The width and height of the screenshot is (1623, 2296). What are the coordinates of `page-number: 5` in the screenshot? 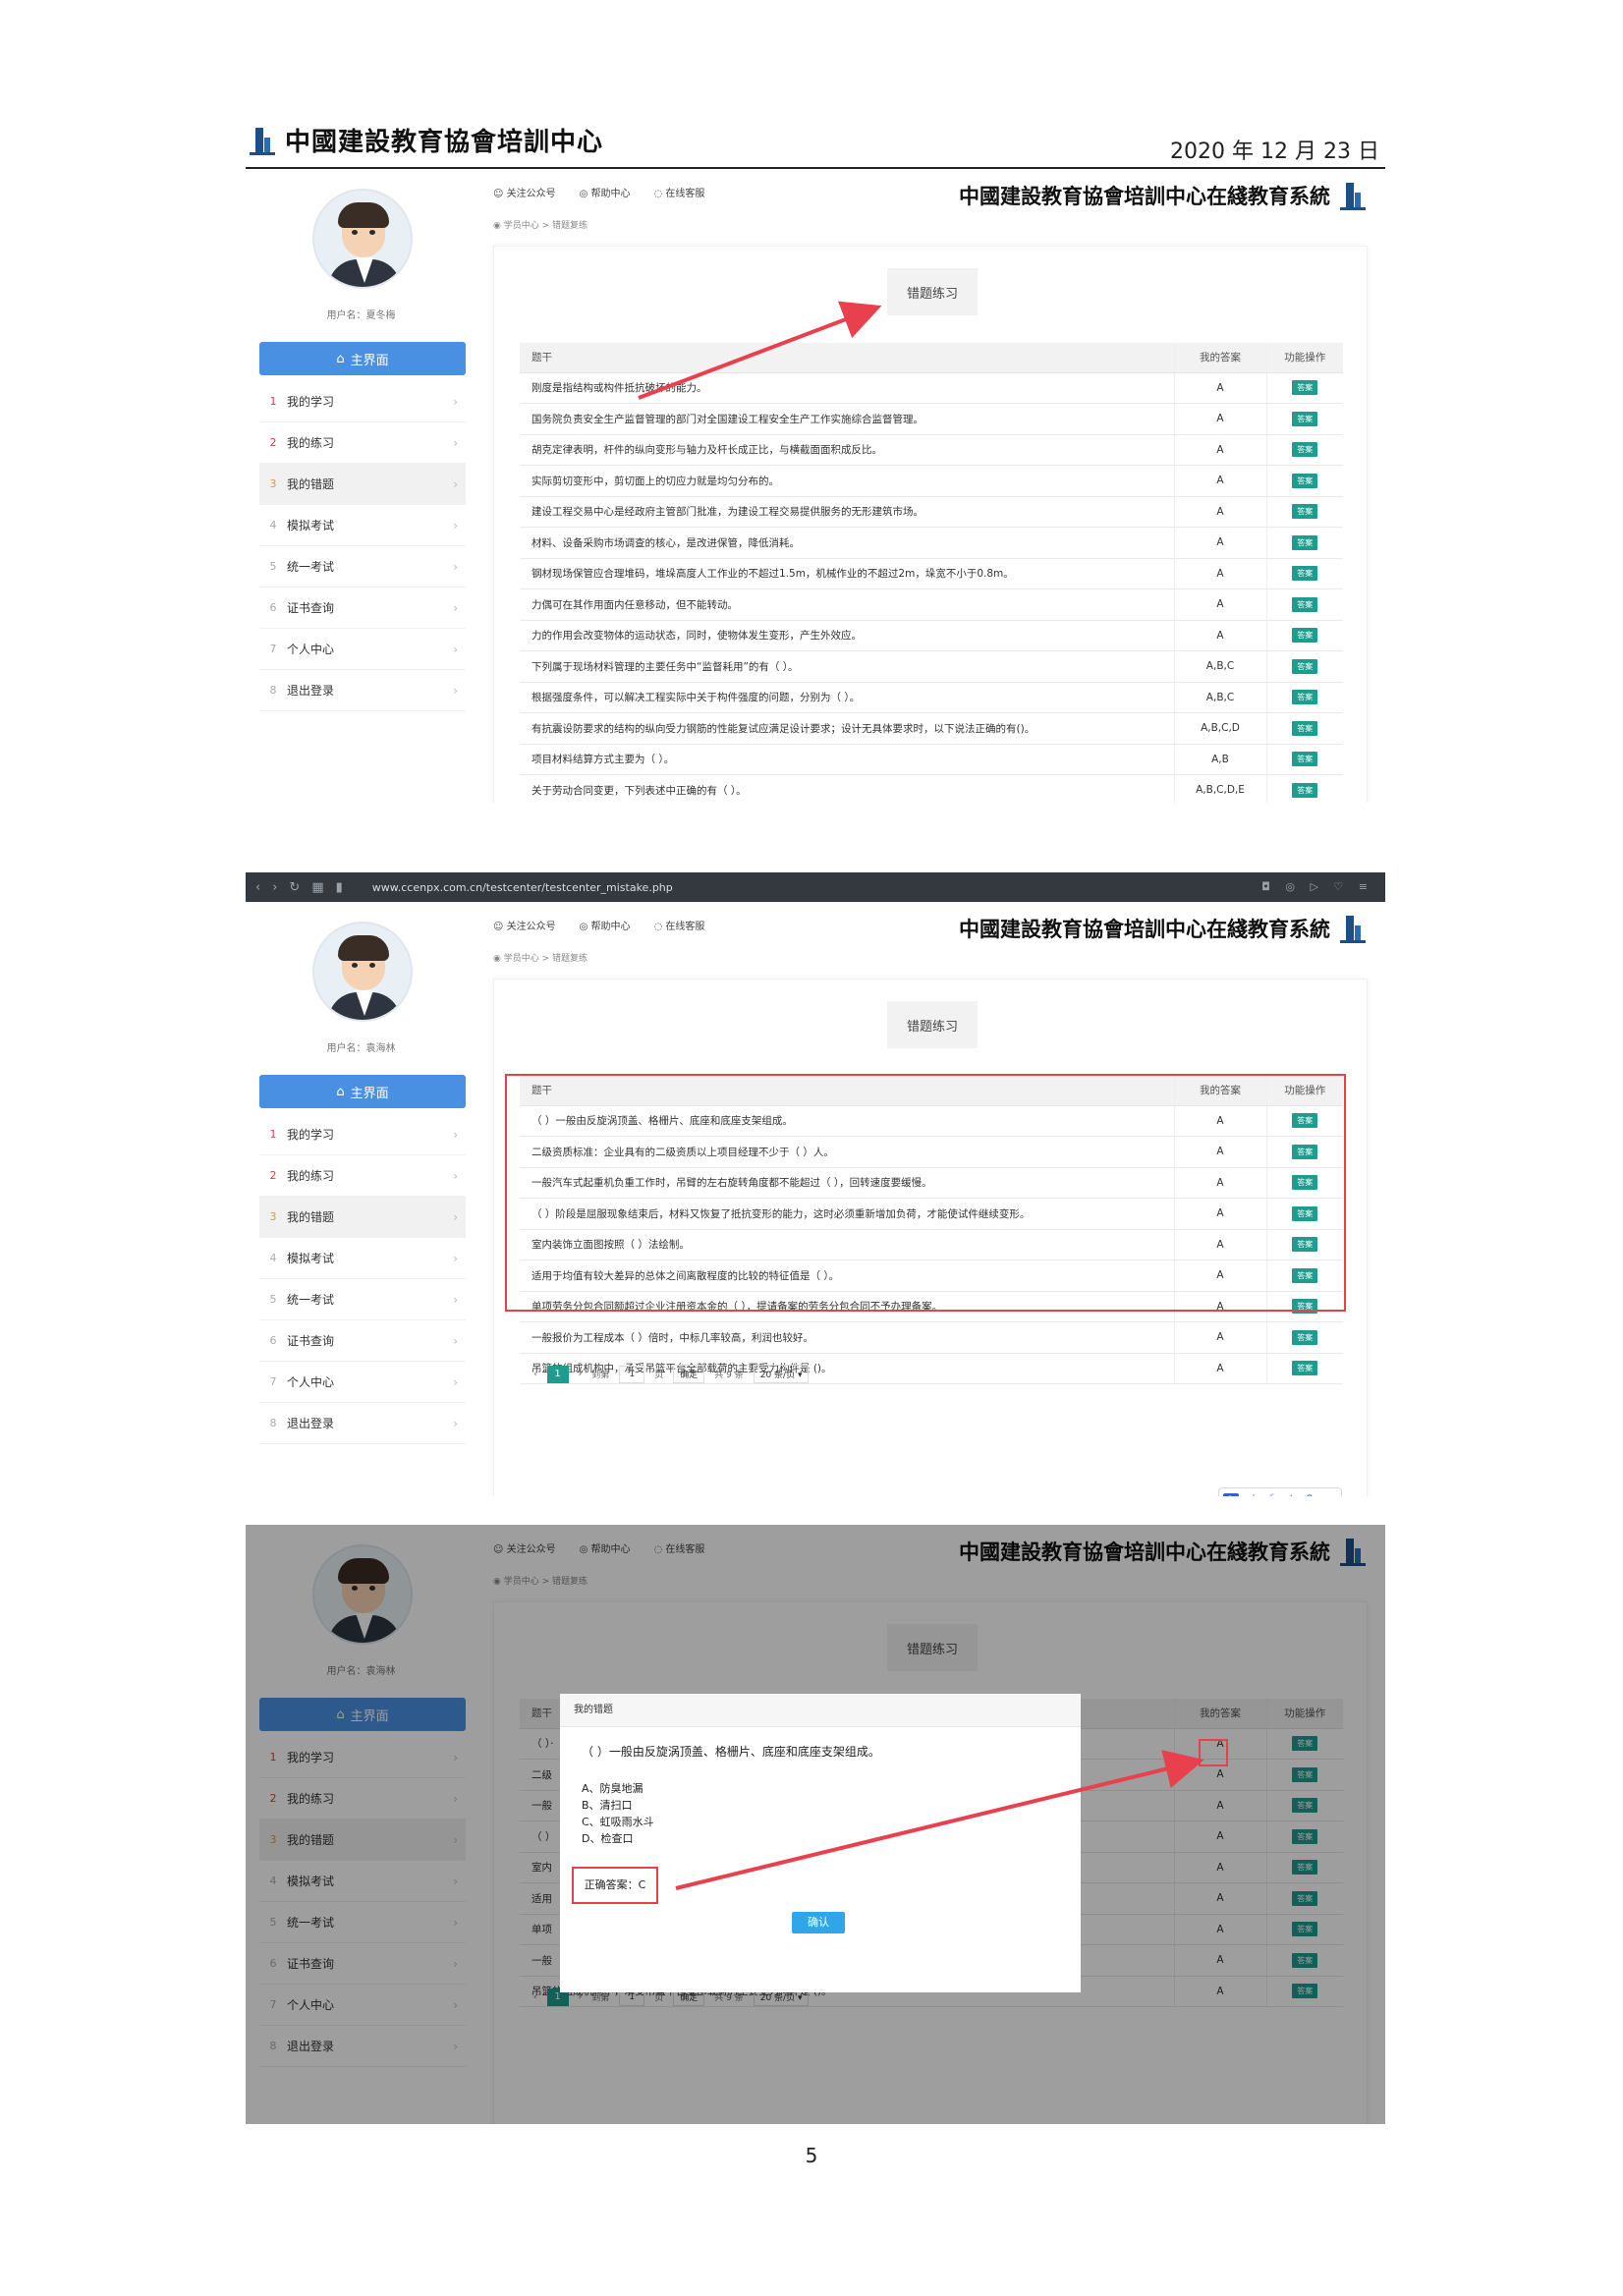 It's located at (812, 2155).